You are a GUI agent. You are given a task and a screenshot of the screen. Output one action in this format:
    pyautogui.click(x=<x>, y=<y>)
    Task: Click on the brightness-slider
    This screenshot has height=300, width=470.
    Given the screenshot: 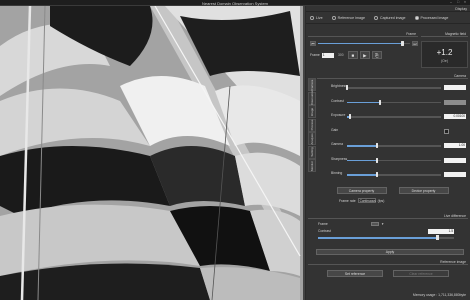 What is the action you would take?
    pyautogui.click(x=393, y=88)
    